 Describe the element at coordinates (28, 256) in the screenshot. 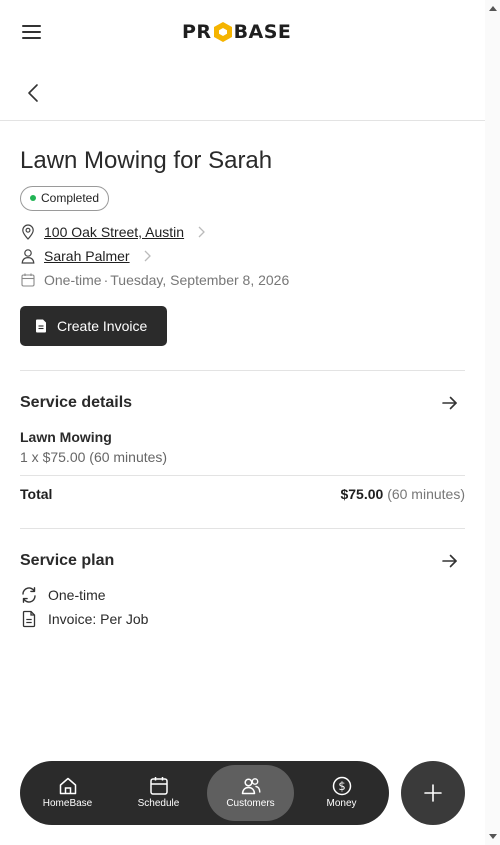

I see `person-icon` at that location.